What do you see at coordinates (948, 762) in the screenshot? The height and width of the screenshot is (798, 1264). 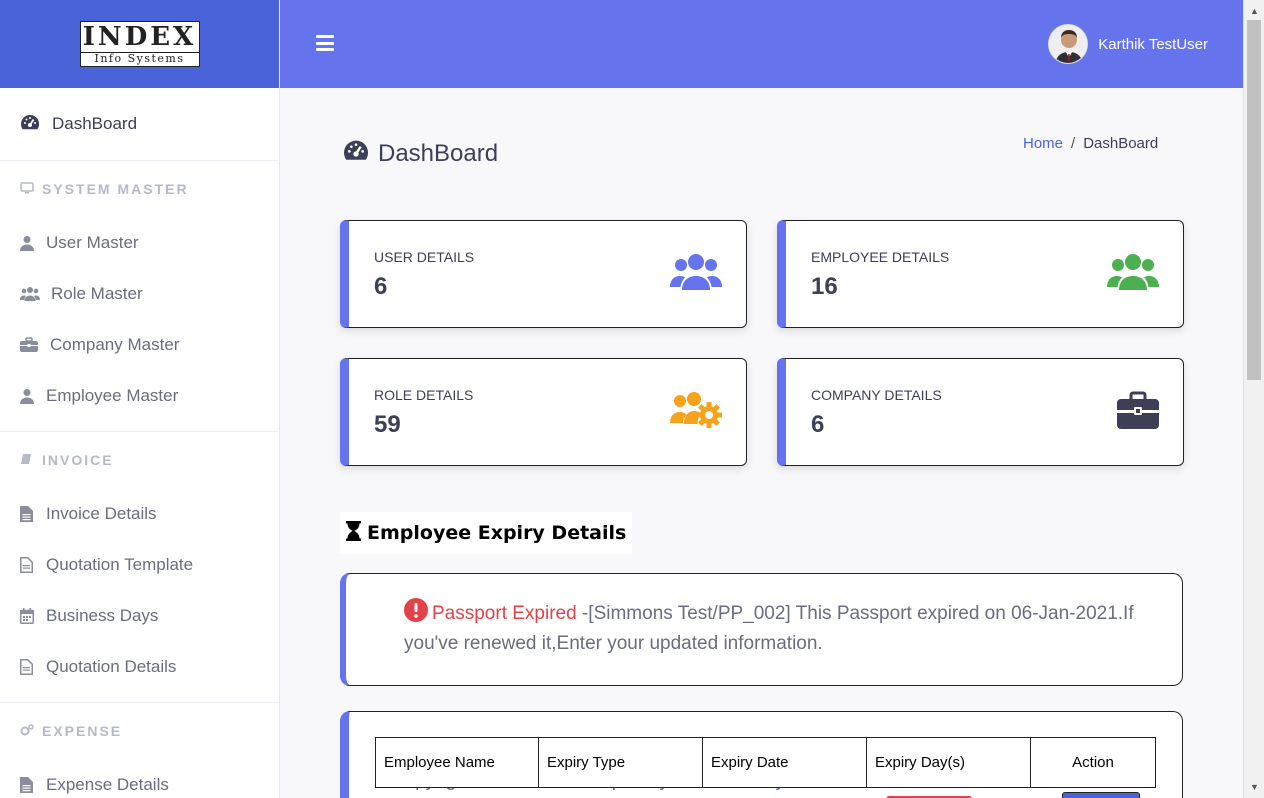 I see `column-header-expiry-days: Expiry Day(s)` at bounding box center [948, 762].